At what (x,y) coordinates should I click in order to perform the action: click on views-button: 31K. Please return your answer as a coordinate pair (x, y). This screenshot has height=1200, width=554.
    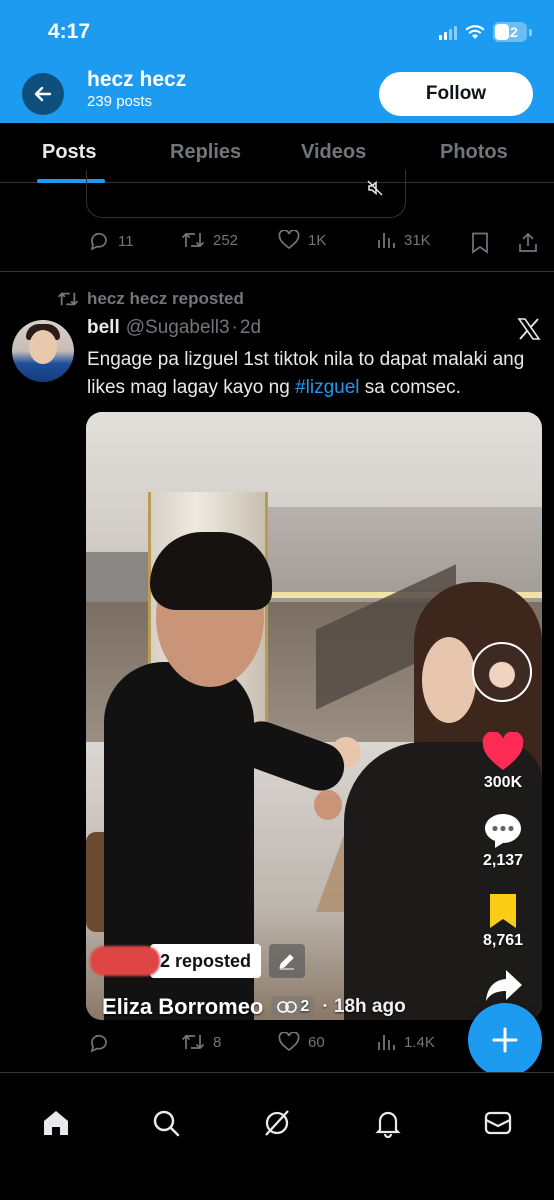
    Looking at the image, I should click on (403, 240).